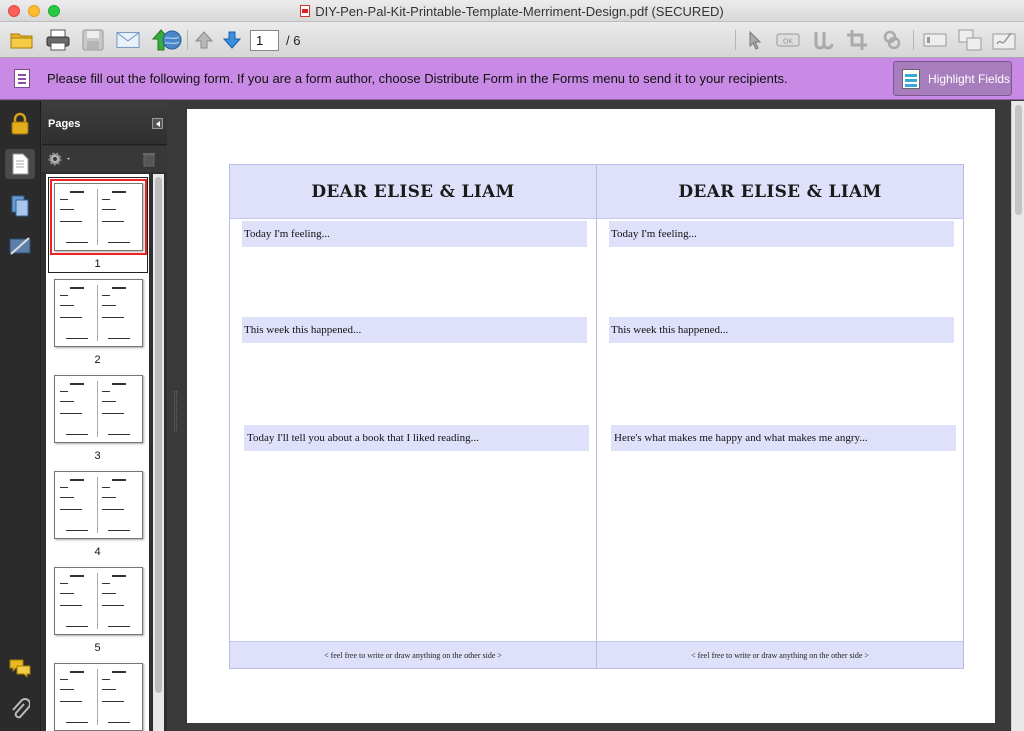 Image resolution: width=1024 pixels, height=731 pixels. What do you see at coordinates (823, 40) in the screenshot?
I see `touchup-text-icon` at bounding box center [823, 40].